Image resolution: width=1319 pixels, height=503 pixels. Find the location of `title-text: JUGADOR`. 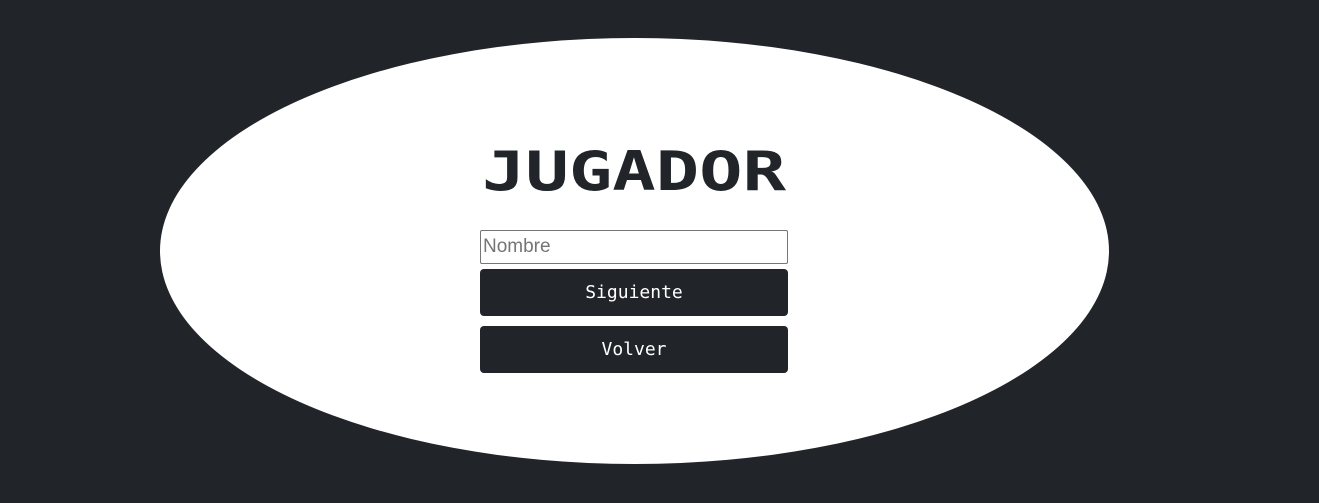

title-text: JUGADOR is located at coordinates (634, 171).